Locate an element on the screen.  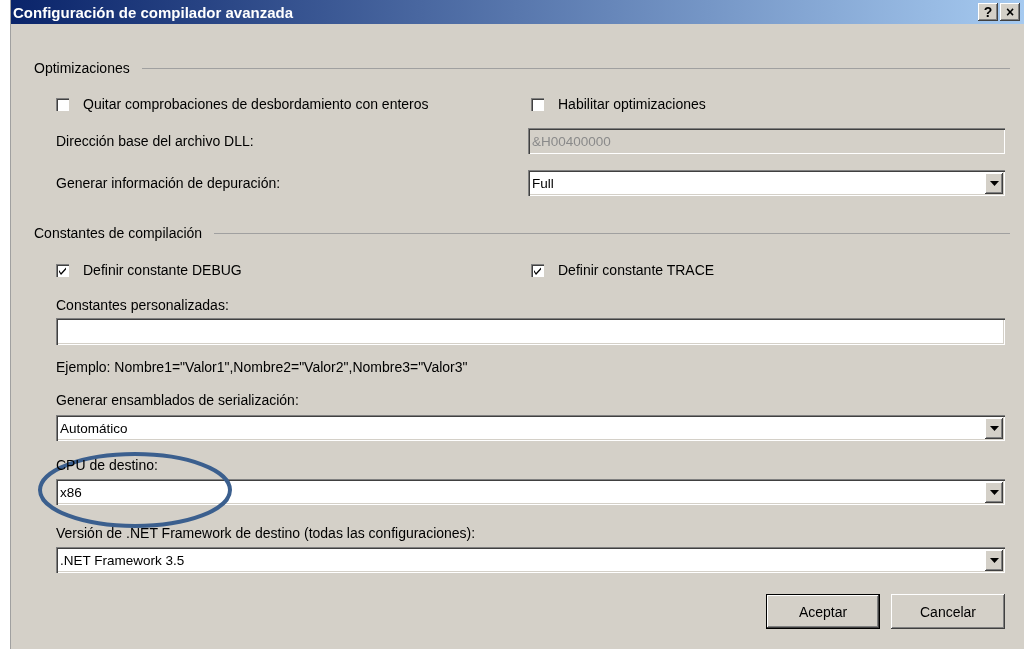
field-label: Generar ensamblados de serialización: is located at coordinates (177, 400).